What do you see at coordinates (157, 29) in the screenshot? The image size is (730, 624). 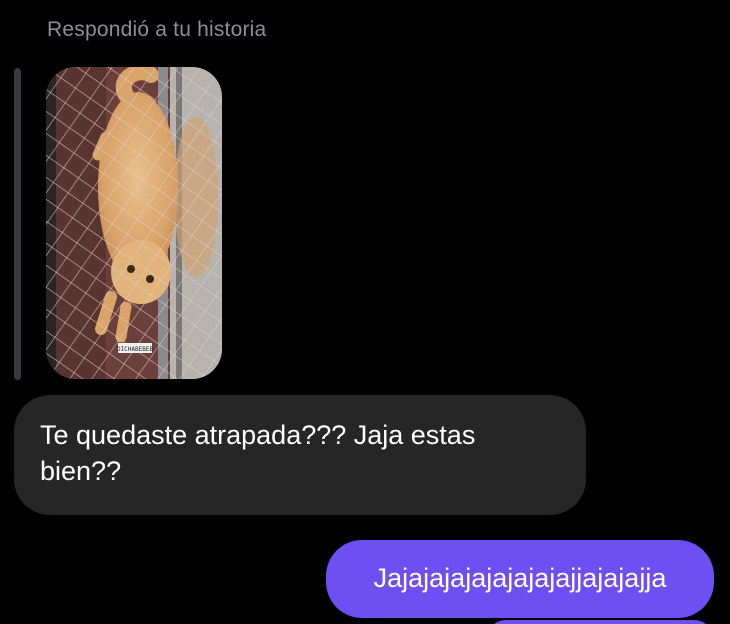 I see `story-reply-label: Respondió a tu historia` at bounding box center [157, 29].